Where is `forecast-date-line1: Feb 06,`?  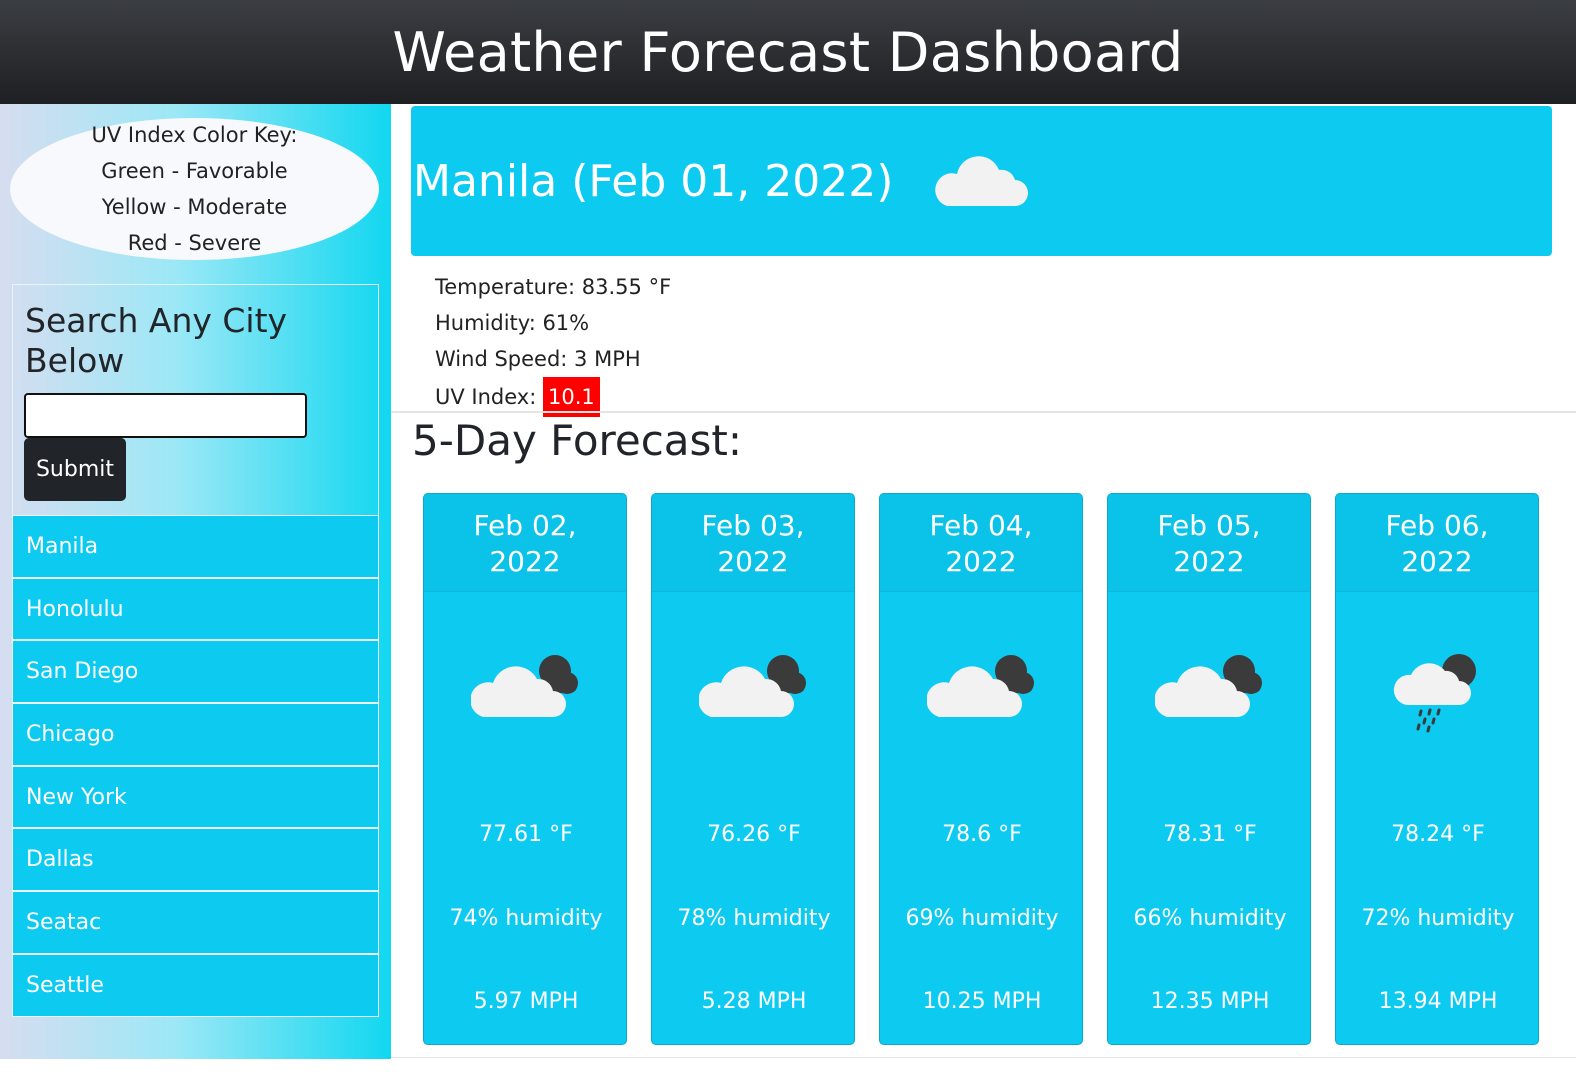 forecast-date-line1: Feb 06, is located at coordinates (1437, 525).